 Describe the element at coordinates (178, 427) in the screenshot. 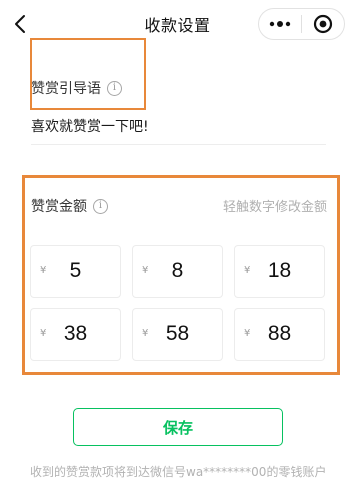

I see `save-button: 保存` at that location.